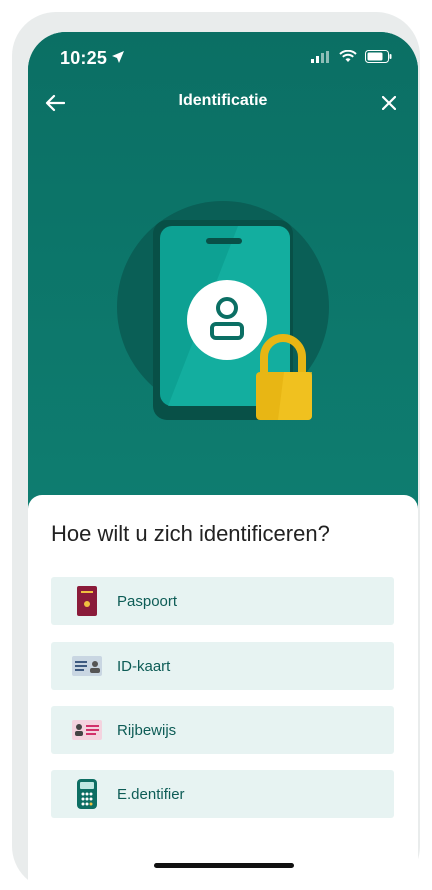 This screenshot has width=432, height=890. What do you see at coordinates (223, 310) in the screenshot?
I see `phone-lock-illustration` at bounding box center [223, 310].